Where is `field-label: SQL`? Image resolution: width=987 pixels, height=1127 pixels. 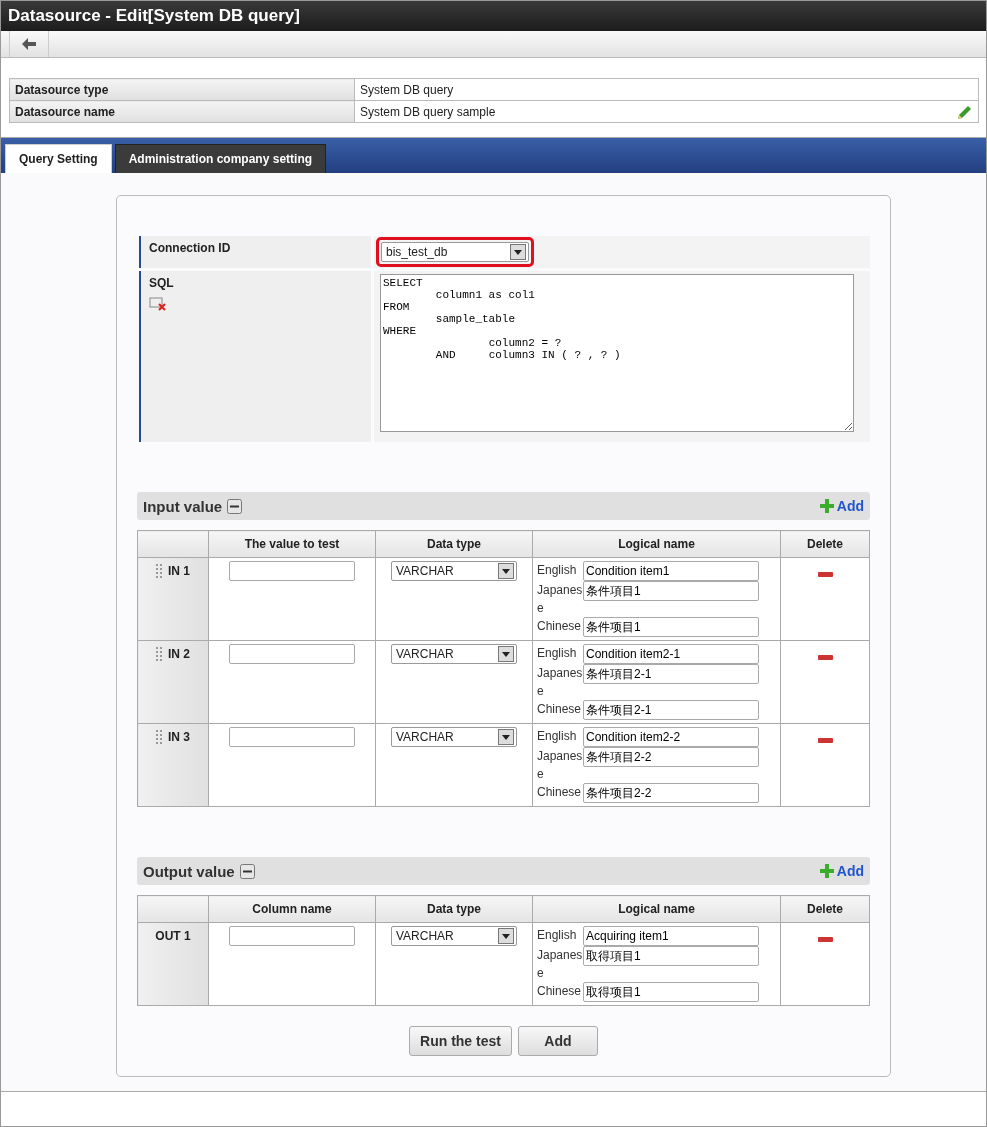
field-label: SQL is located at coordinates (162, 283).